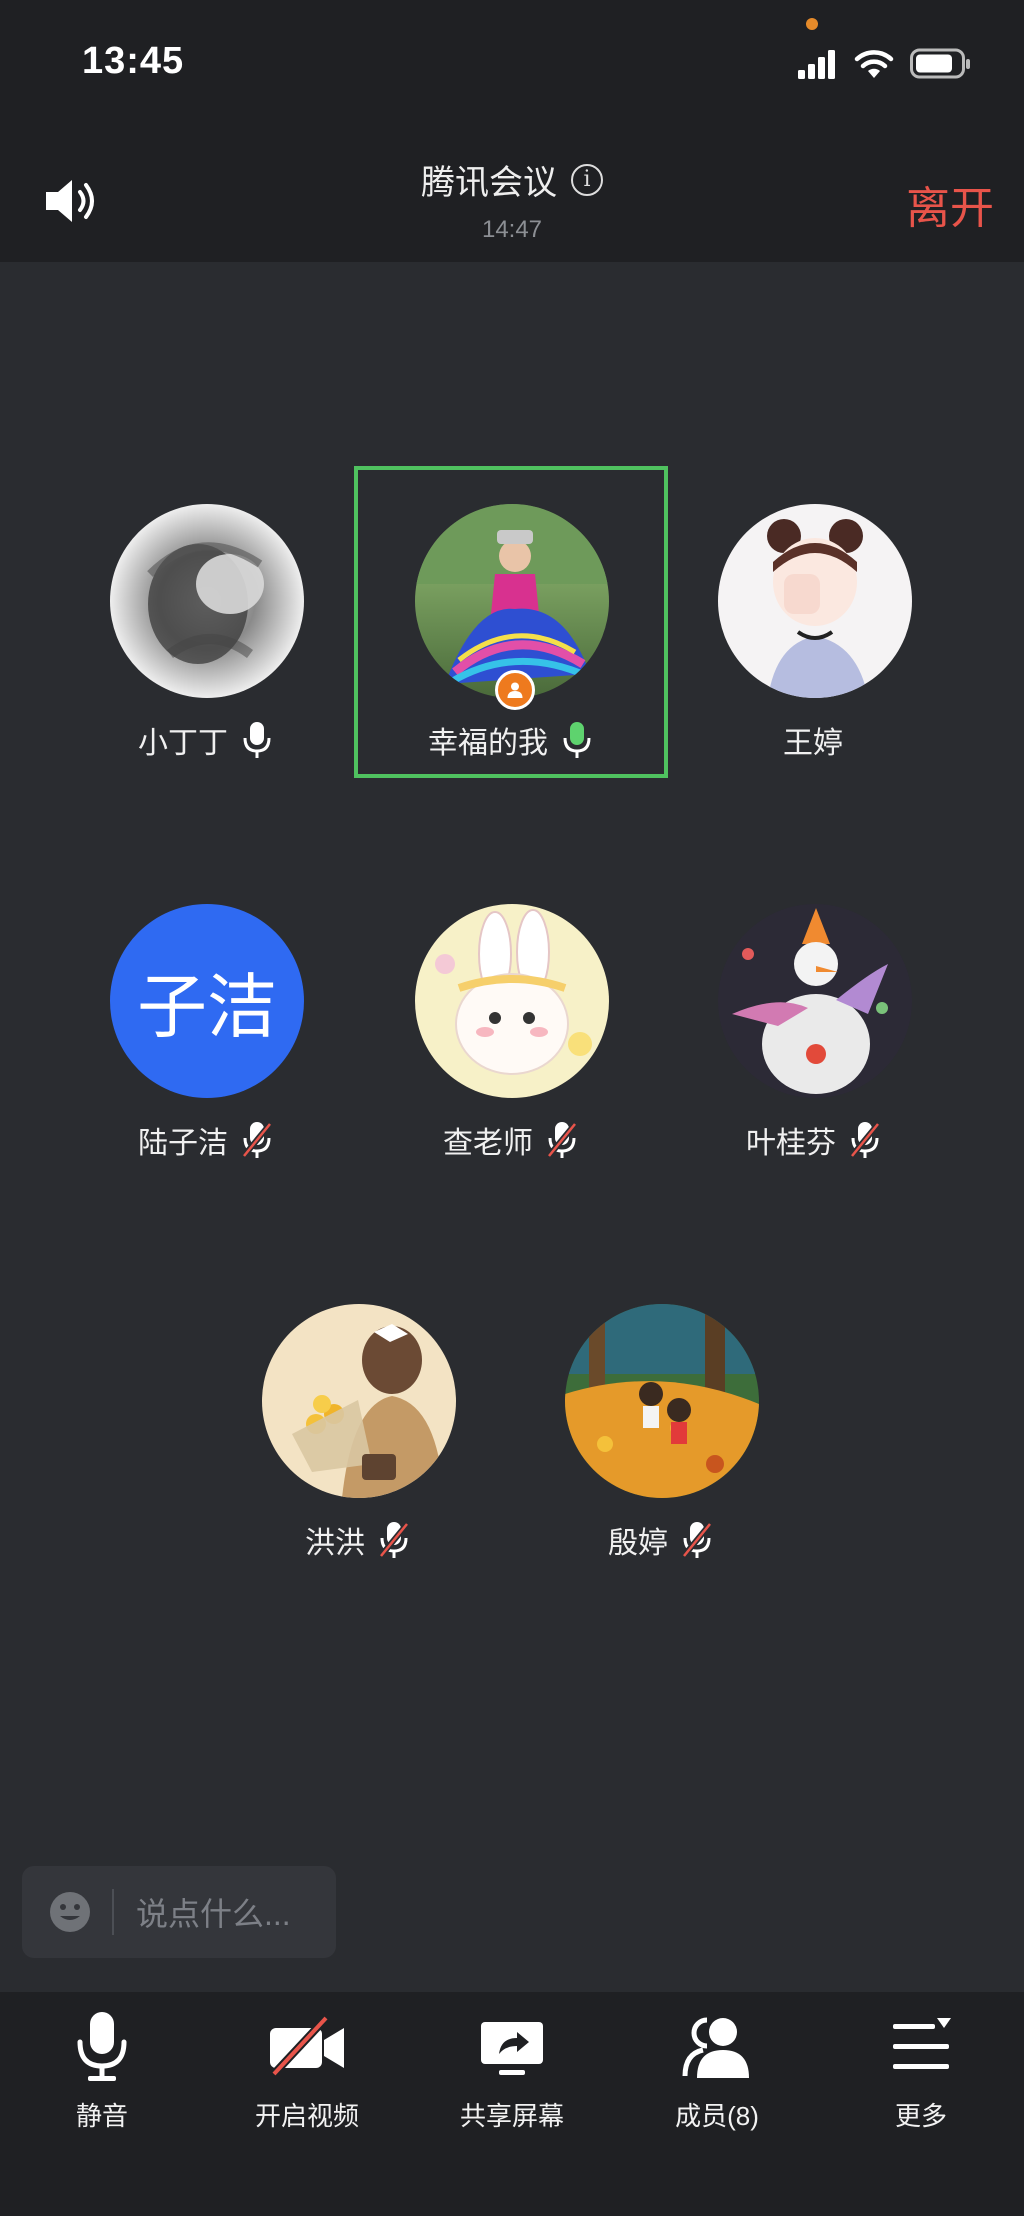 The height and width of the screenshot is (2216, 1024). I want to click on share-screen-button: 共享屏幕, so click(512, 2071).